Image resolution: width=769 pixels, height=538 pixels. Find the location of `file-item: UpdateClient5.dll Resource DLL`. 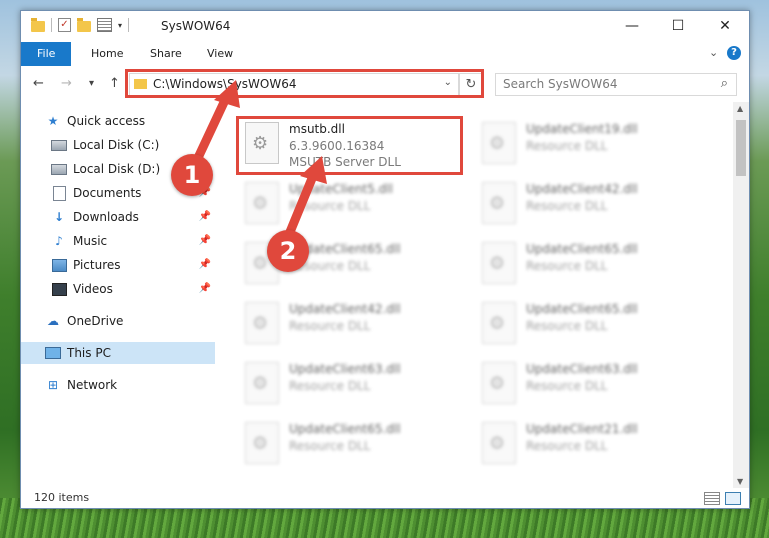

file-item: UpdateClient5.dll Resource DLL is located at coordinates (353, 206).